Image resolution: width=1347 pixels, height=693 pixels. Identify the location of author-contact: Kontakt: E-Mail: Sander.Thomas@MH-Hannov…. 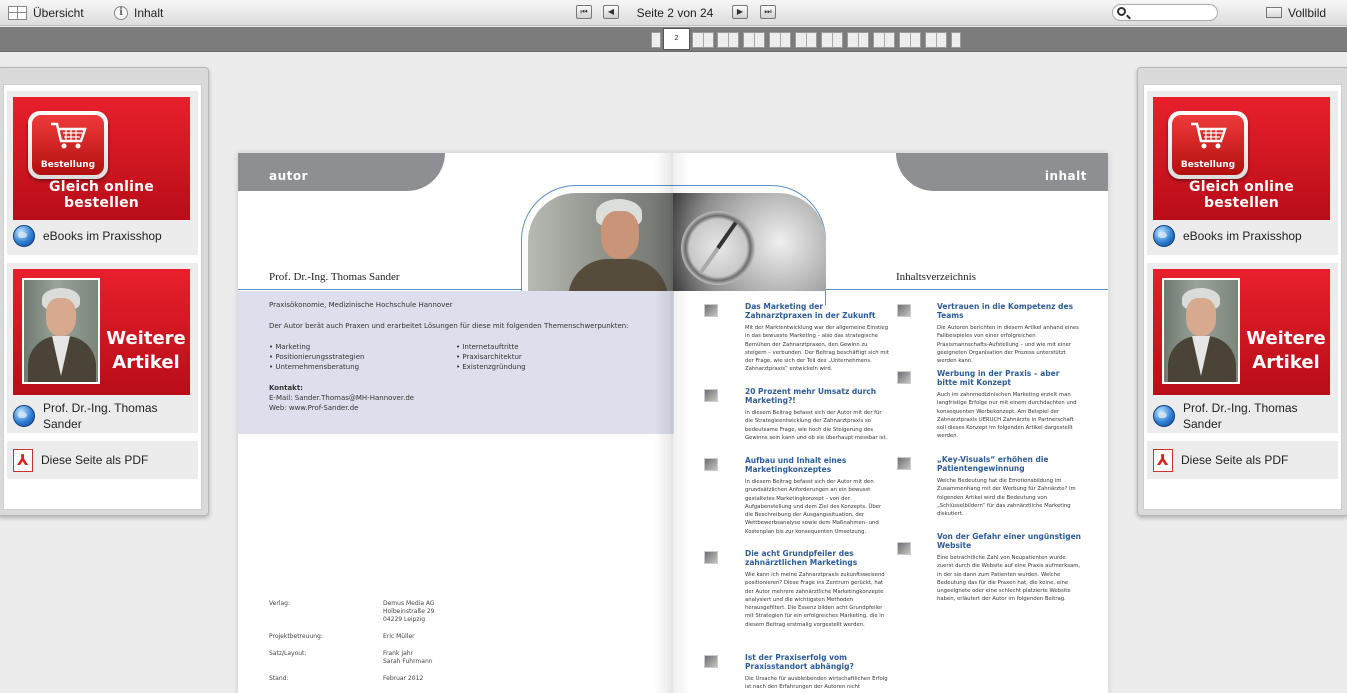
(456, 398).